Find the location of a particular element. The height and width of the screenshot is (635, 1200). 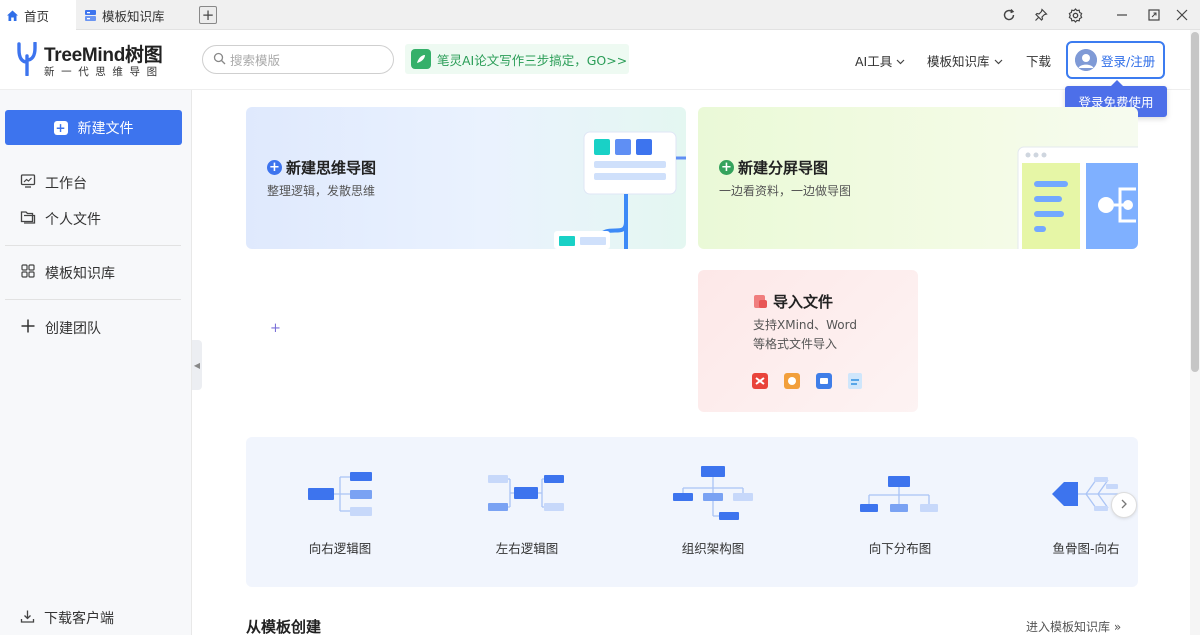

sidebar-collapse-toggle: ◀ is located at coordinates (197, 365).